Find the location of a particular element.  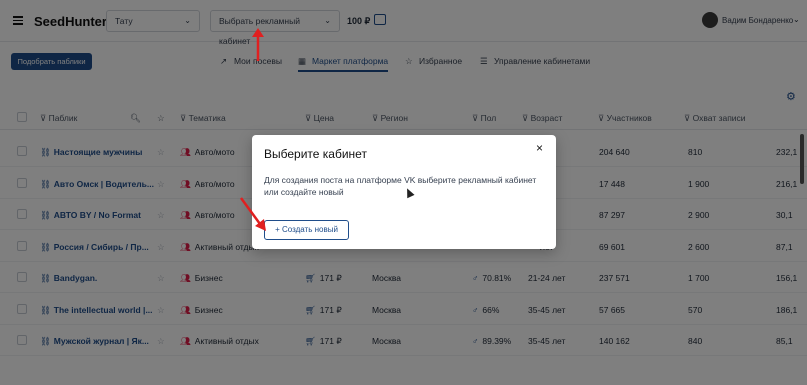

modal-title: Выберите кабинет is located at coordinates (315, 154).